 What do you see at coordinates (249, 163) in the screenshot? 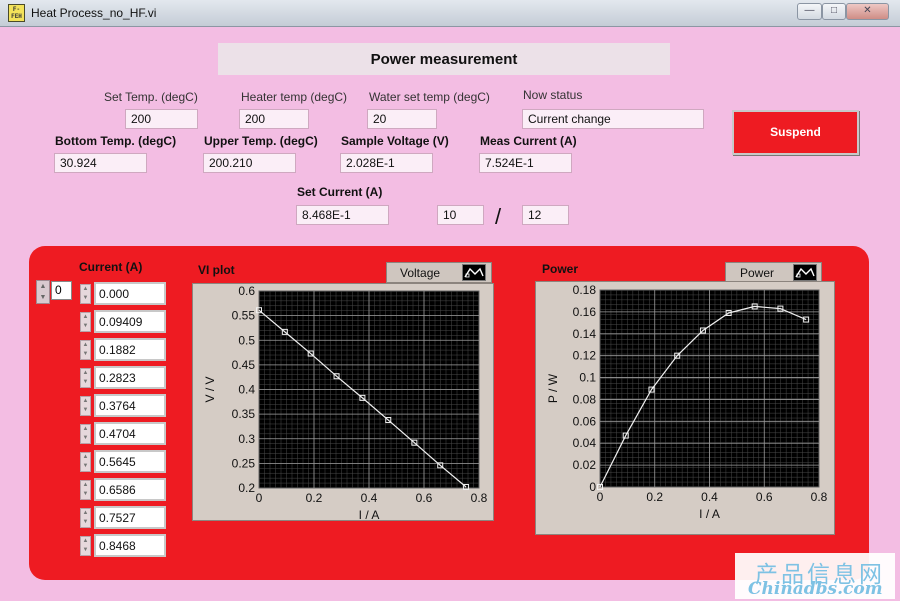
I see `upper-temp-field: 200.210` at bounding box center [249, 163].